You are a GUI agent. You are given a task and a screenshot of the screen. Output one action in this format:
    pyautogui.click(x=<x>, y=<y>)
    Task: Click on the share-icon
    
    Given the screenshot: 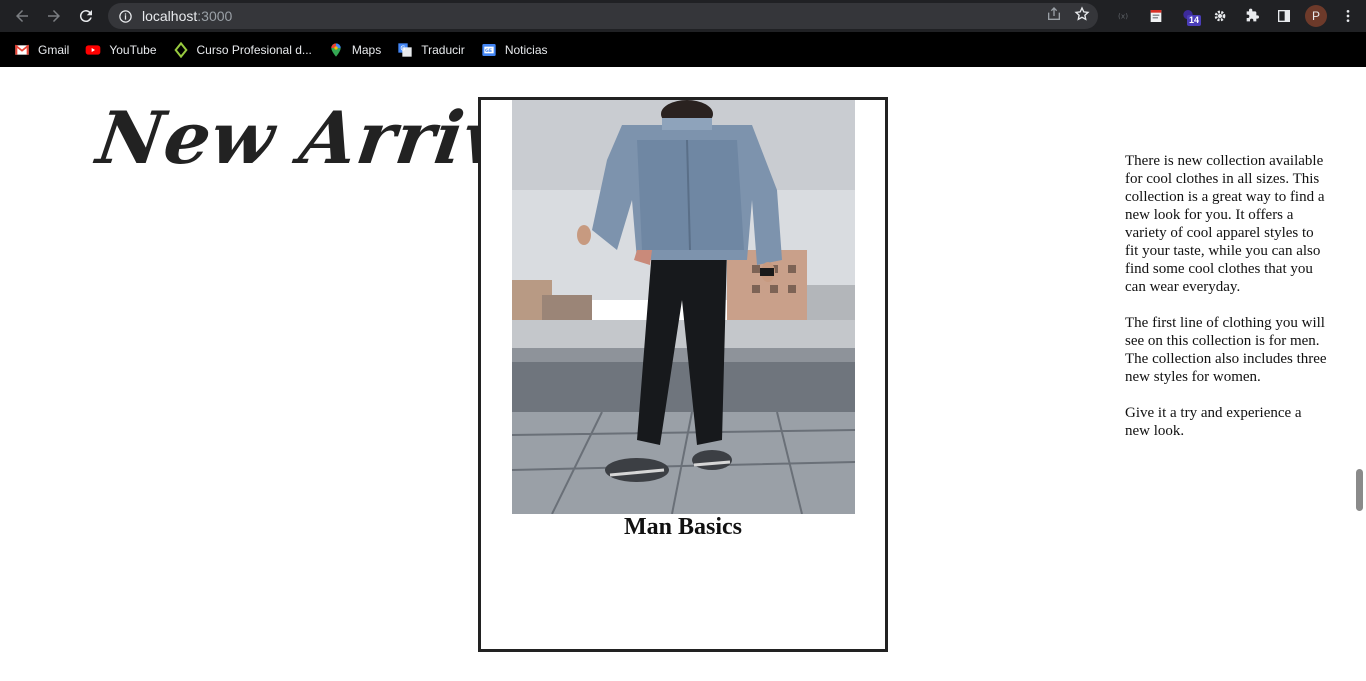 What is the action you would take?
    pyautogui.click(x=1054, y=14)
    